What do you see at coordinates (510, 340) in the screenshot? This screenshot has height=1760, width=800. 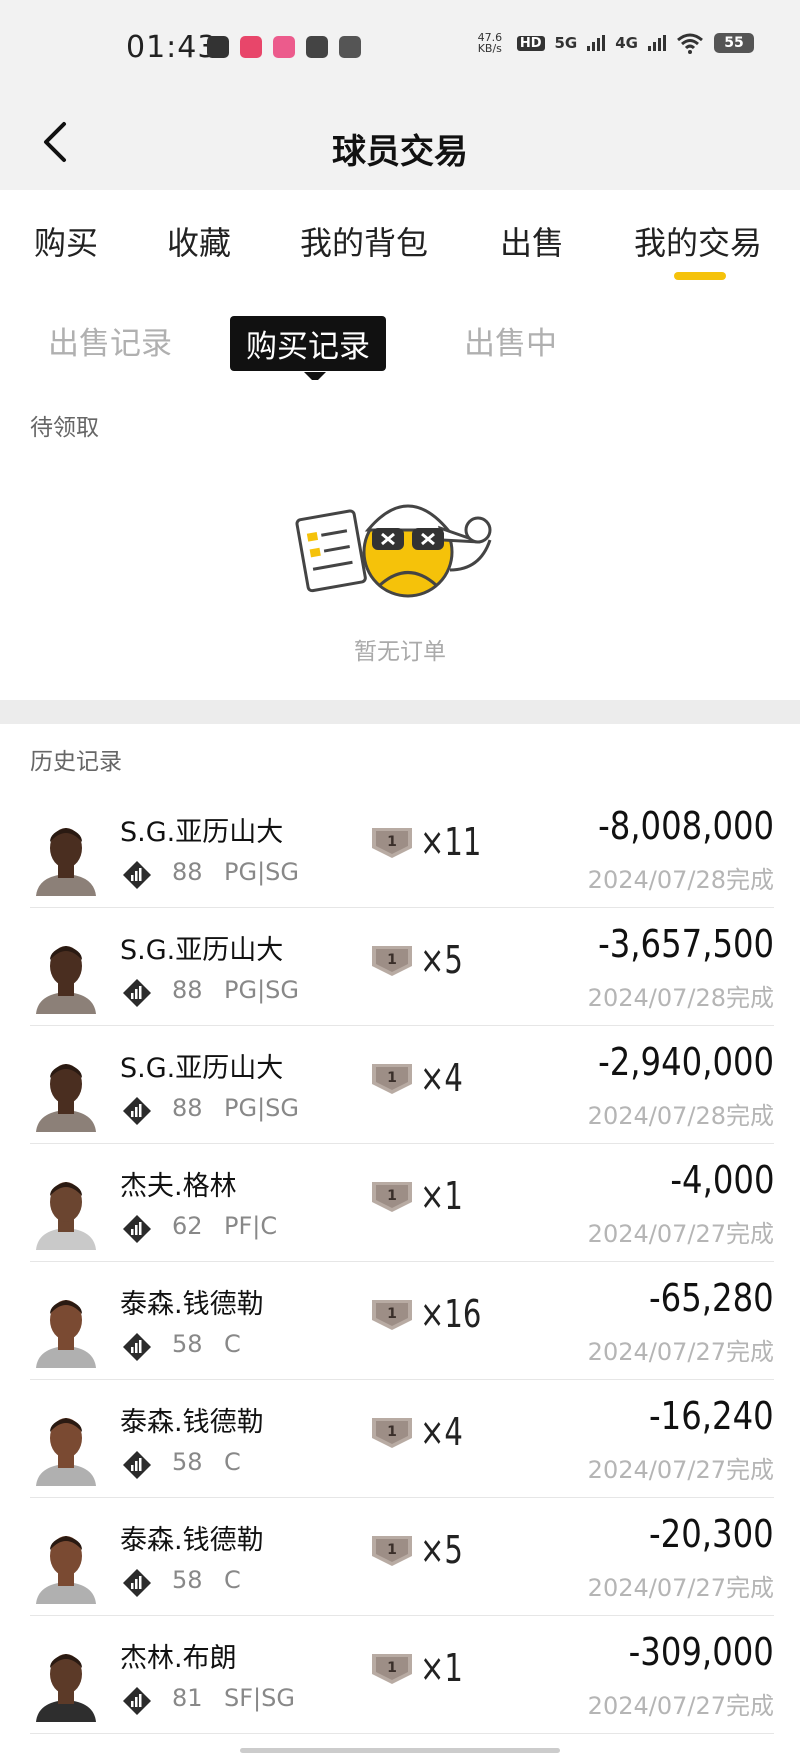 I see `subtab-selling: 出售中` at bounding box center [510, 340].